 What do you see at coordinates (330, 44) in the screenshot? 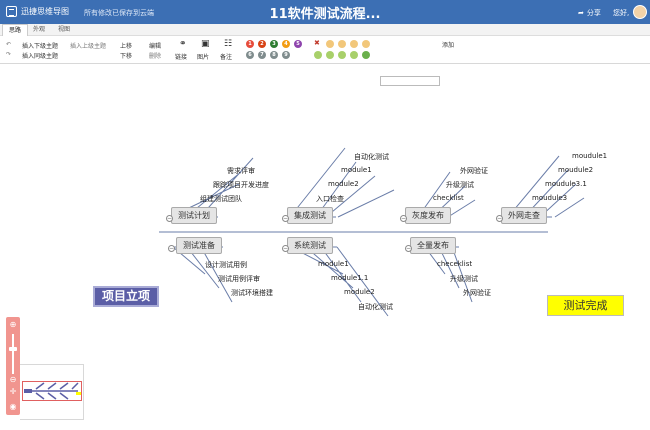
I see `progress-1-icon` at bounding box center [330, 44].